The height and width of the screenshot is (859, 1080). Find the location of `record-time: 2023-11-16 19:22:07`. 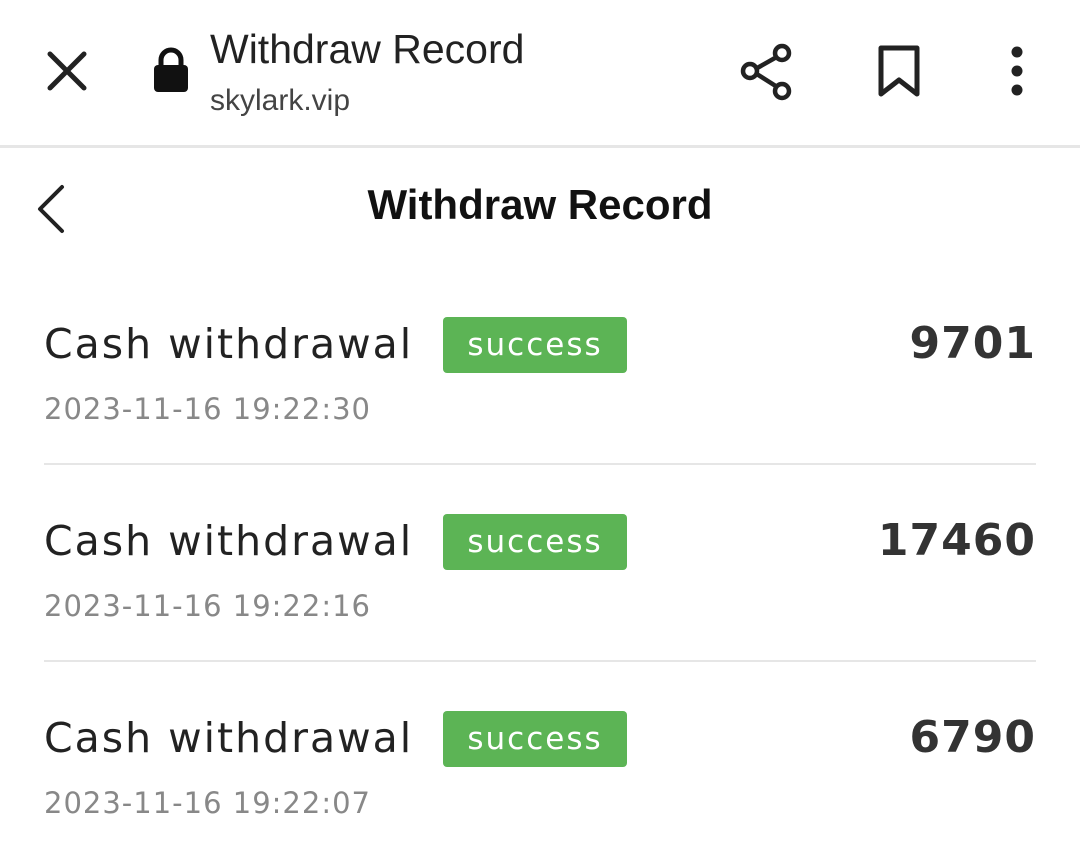

record-time: 2023-11-16 19:22:07 is located at coordinates (207, 803).